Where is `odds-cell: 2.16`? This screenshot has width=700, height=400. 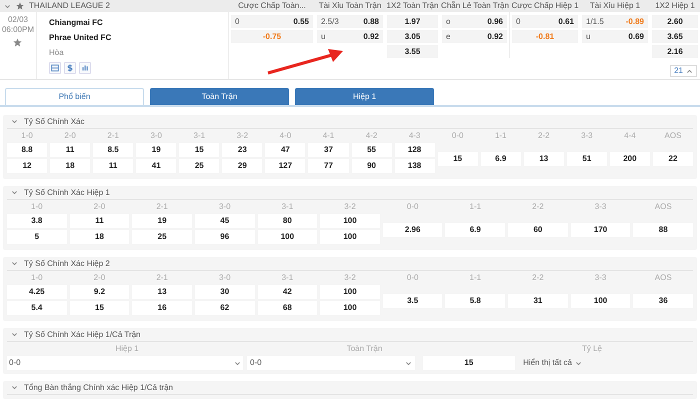 odds-cell: 2.16 is located at coordinates (675, 51).